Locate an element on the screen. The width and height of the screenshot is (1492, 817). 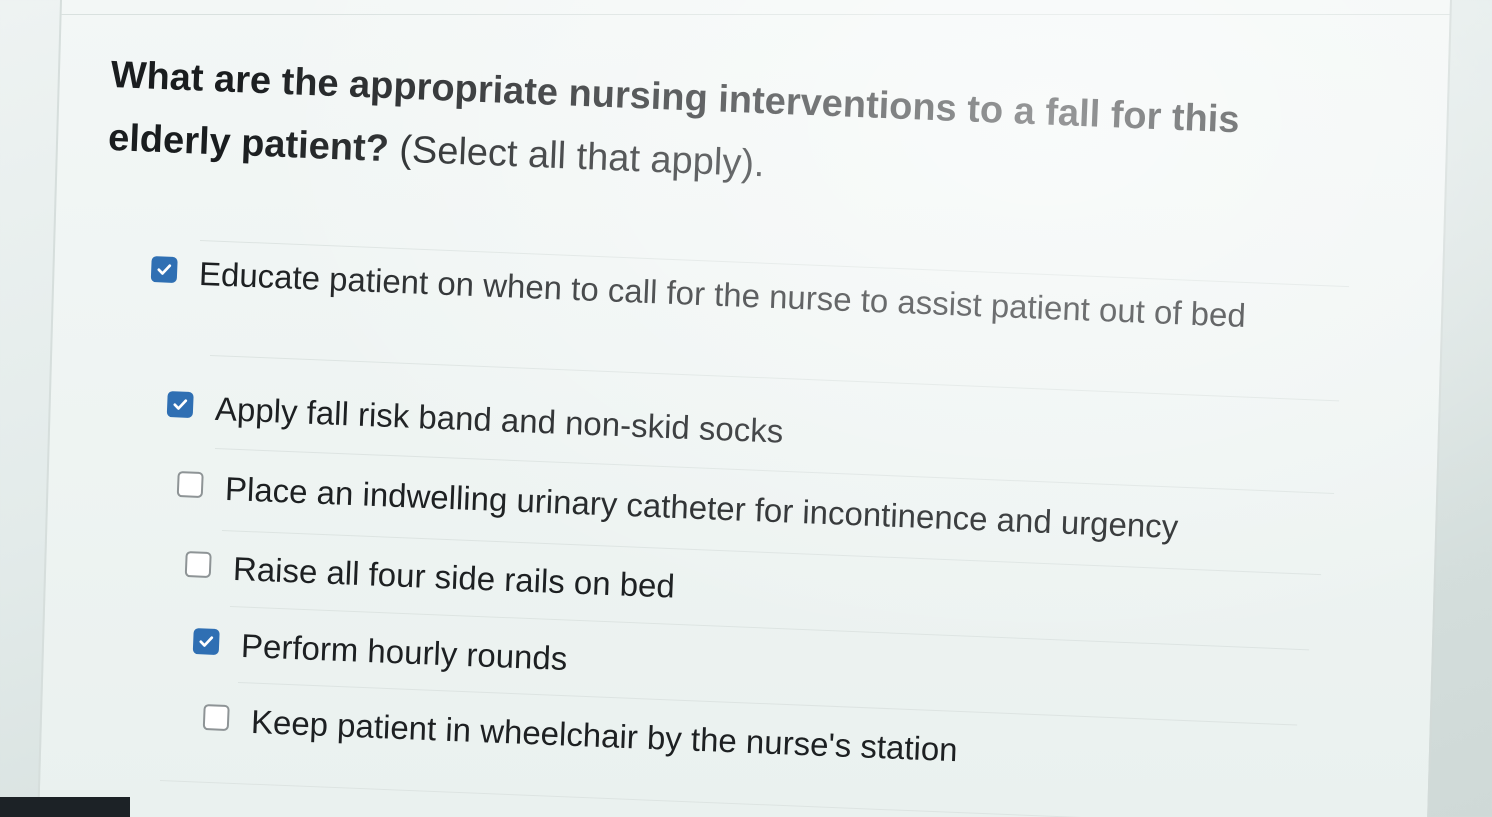
option-label: Perform hourly rounds is located at coordinates (404, 651).